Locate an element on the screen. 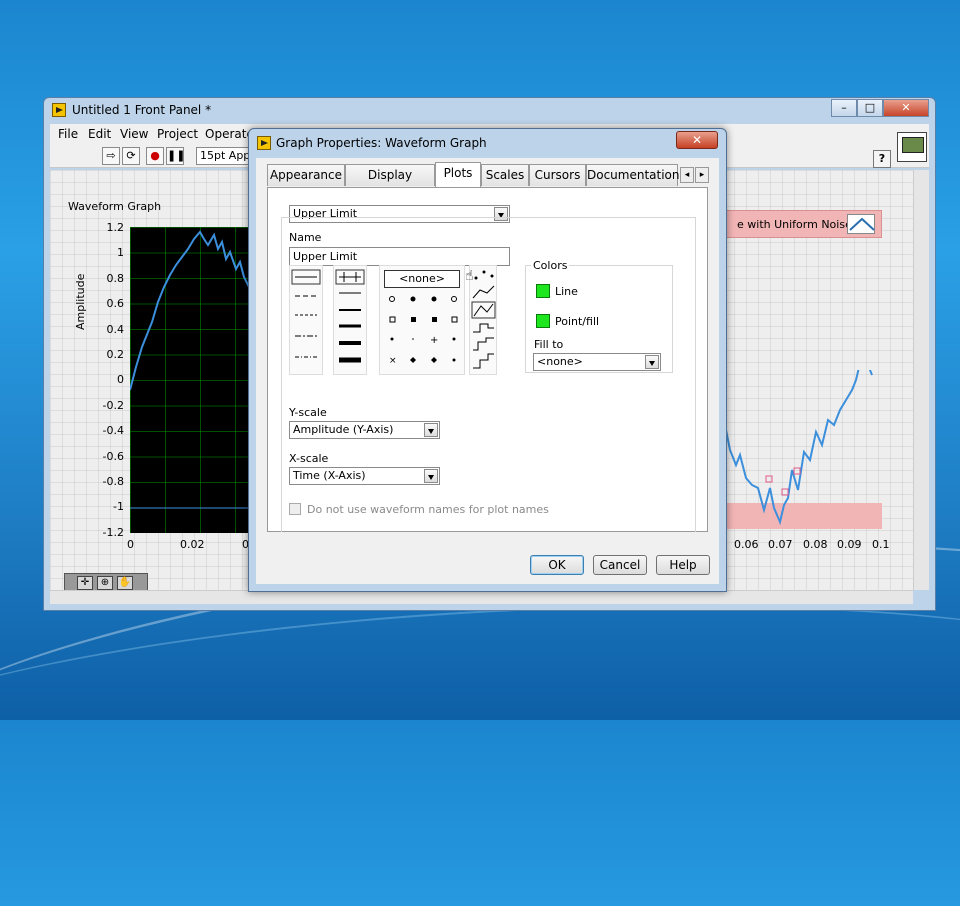 This screenshot has width=960, height=906. zoom-icon: ⊕ is located at coordinates (105, 583).